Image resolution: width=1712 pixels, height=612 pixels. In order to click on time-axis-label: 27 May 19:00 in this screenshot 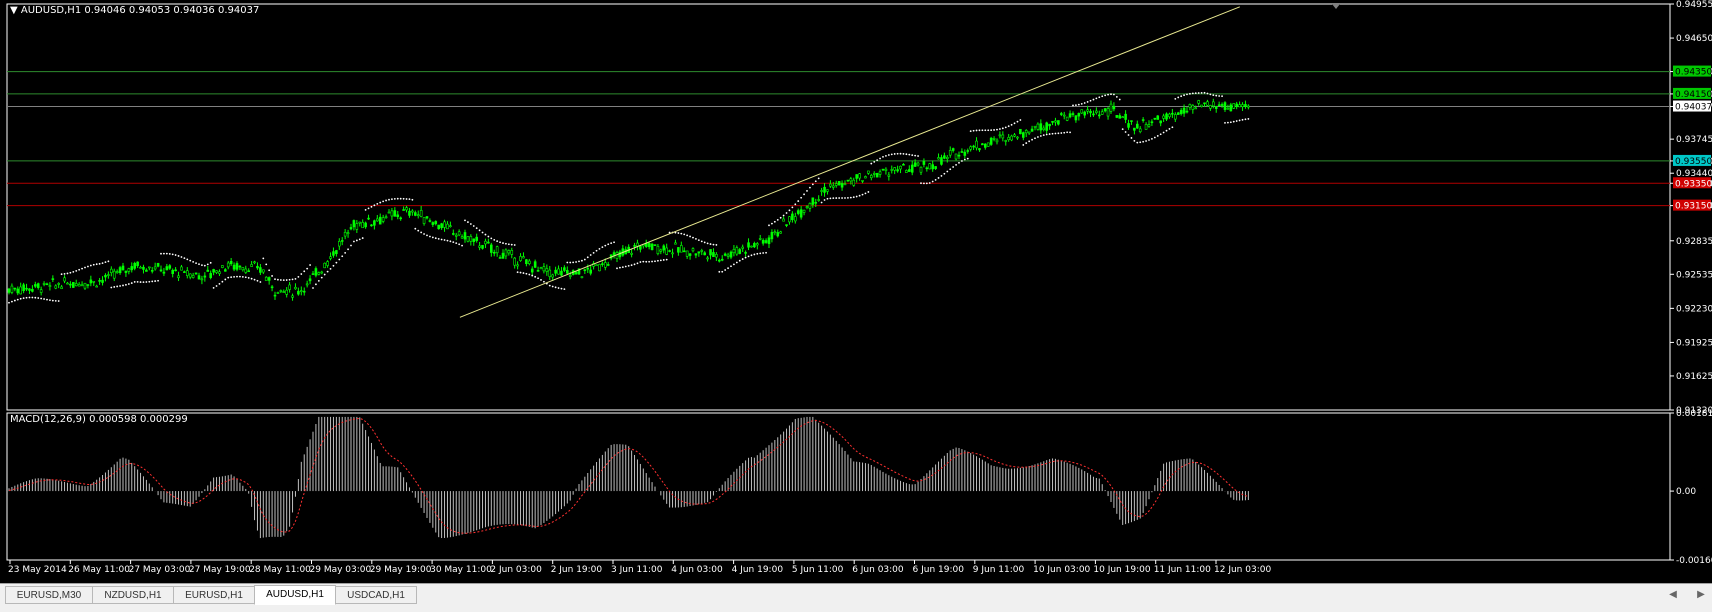, I will do `click(220, 570)`.